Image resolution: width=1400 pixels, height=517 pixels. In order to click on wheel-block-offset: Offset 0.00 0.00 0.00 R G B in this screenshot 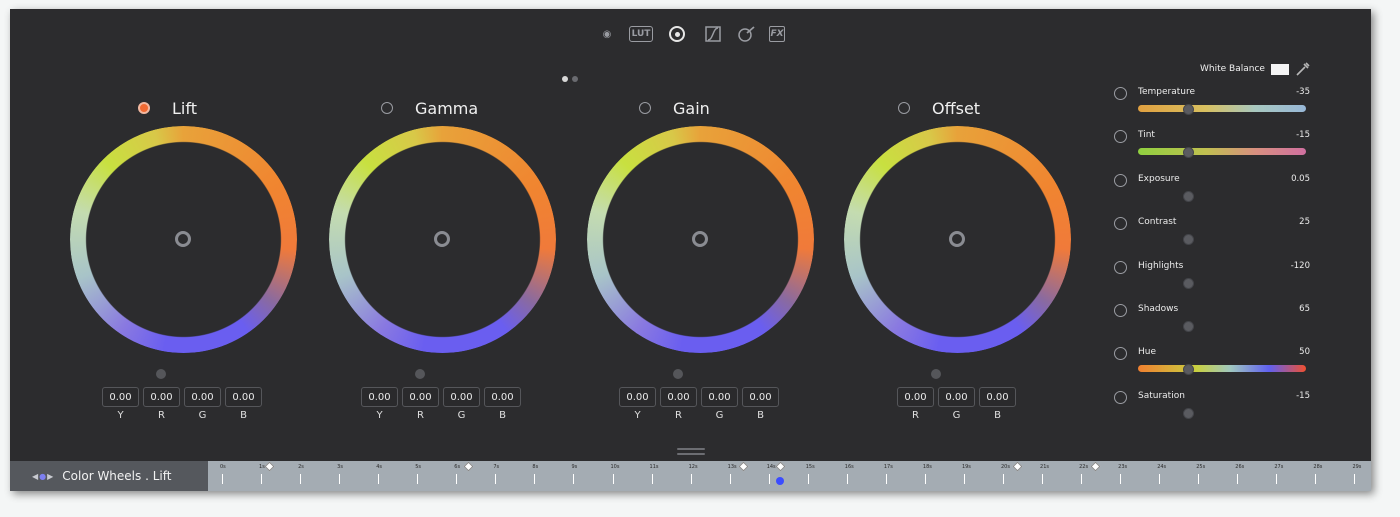, I will do `click(964, 219)`.